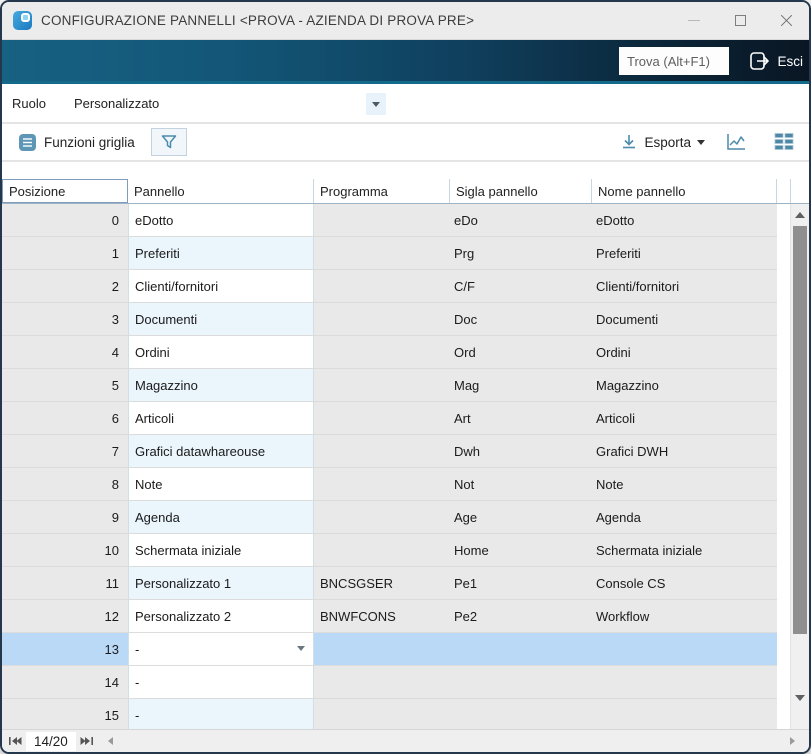 The height and width of the screenshot is (754, 811). I want to click on scroll-down-icon, so click(800, 698).